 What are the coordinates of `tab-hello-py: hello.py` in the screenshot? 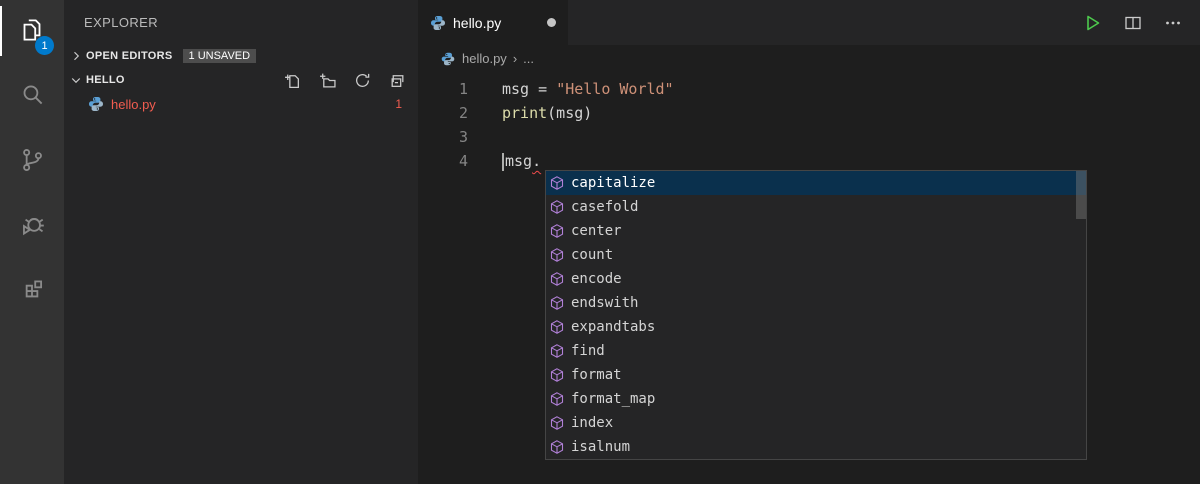 It's located at (493, 22).